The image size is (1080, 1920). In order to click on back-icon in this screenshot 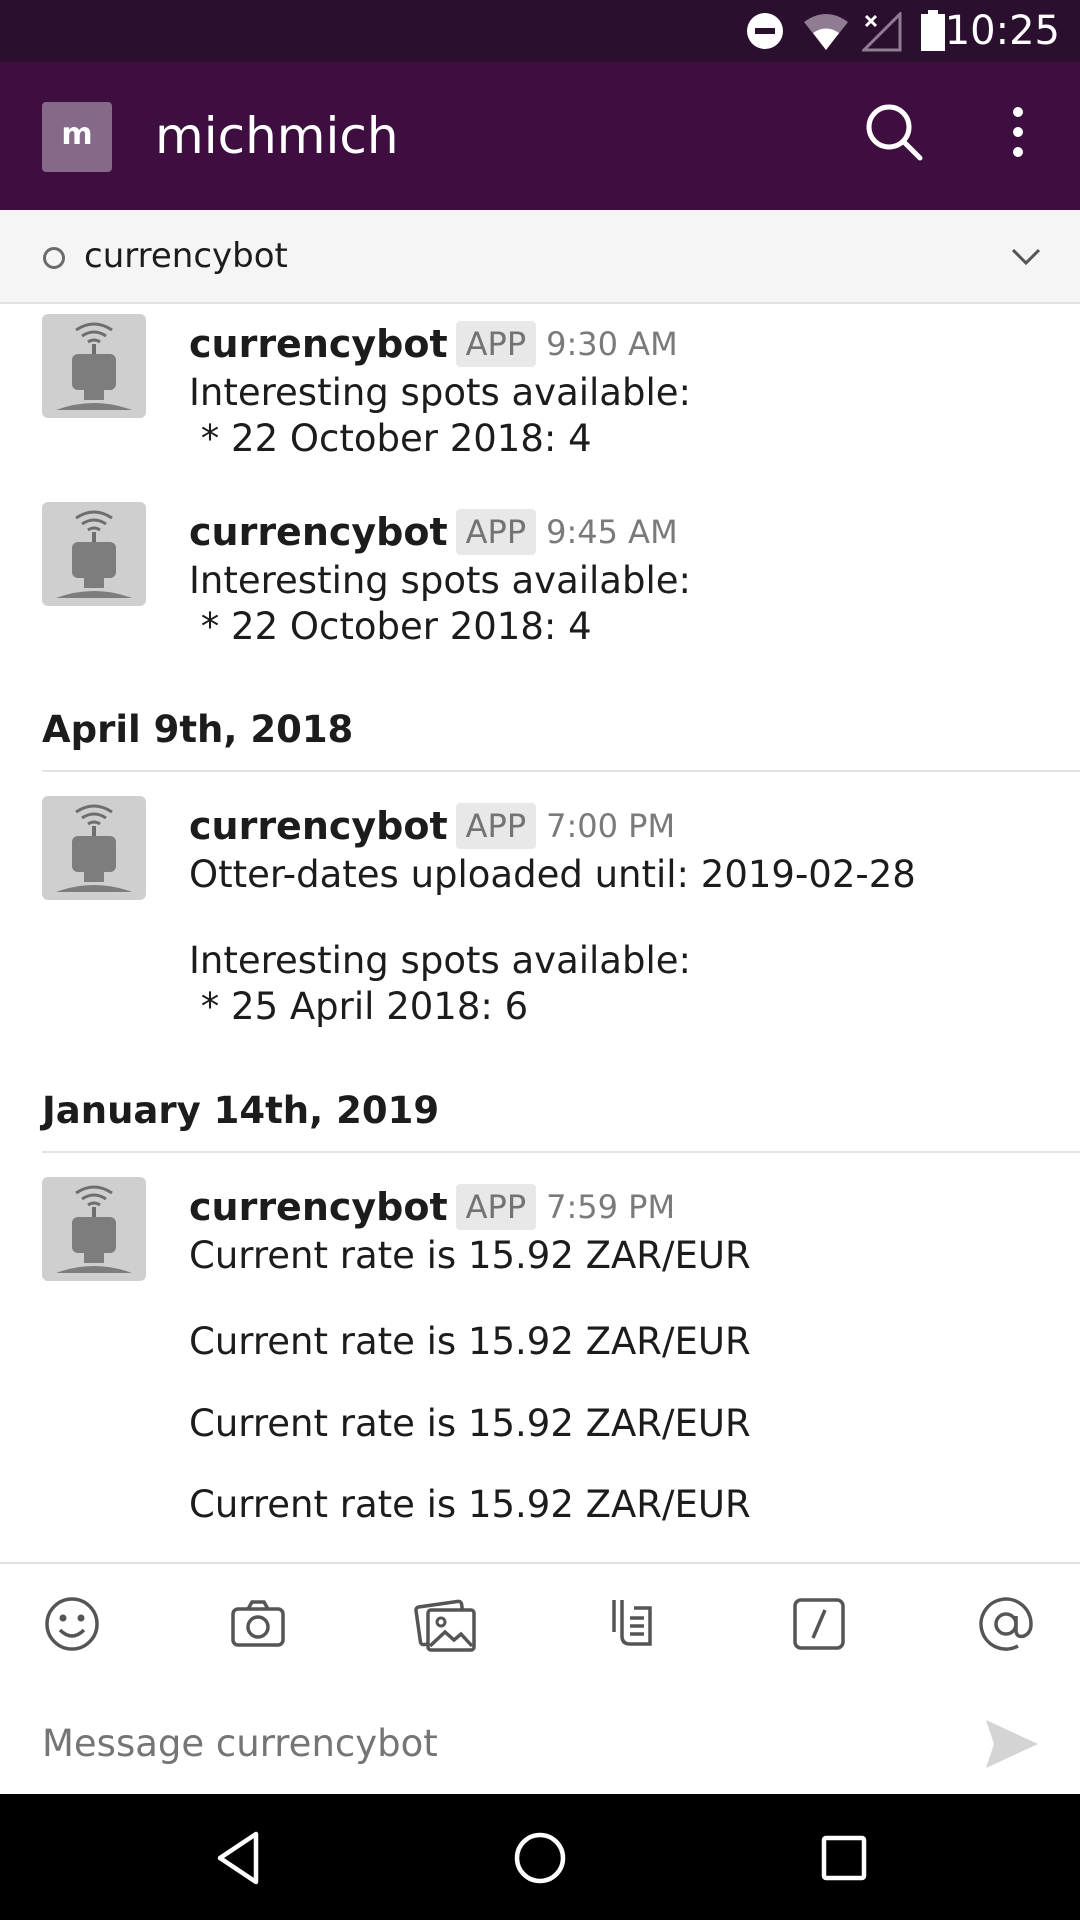, I will do `click(240, 1858)`.